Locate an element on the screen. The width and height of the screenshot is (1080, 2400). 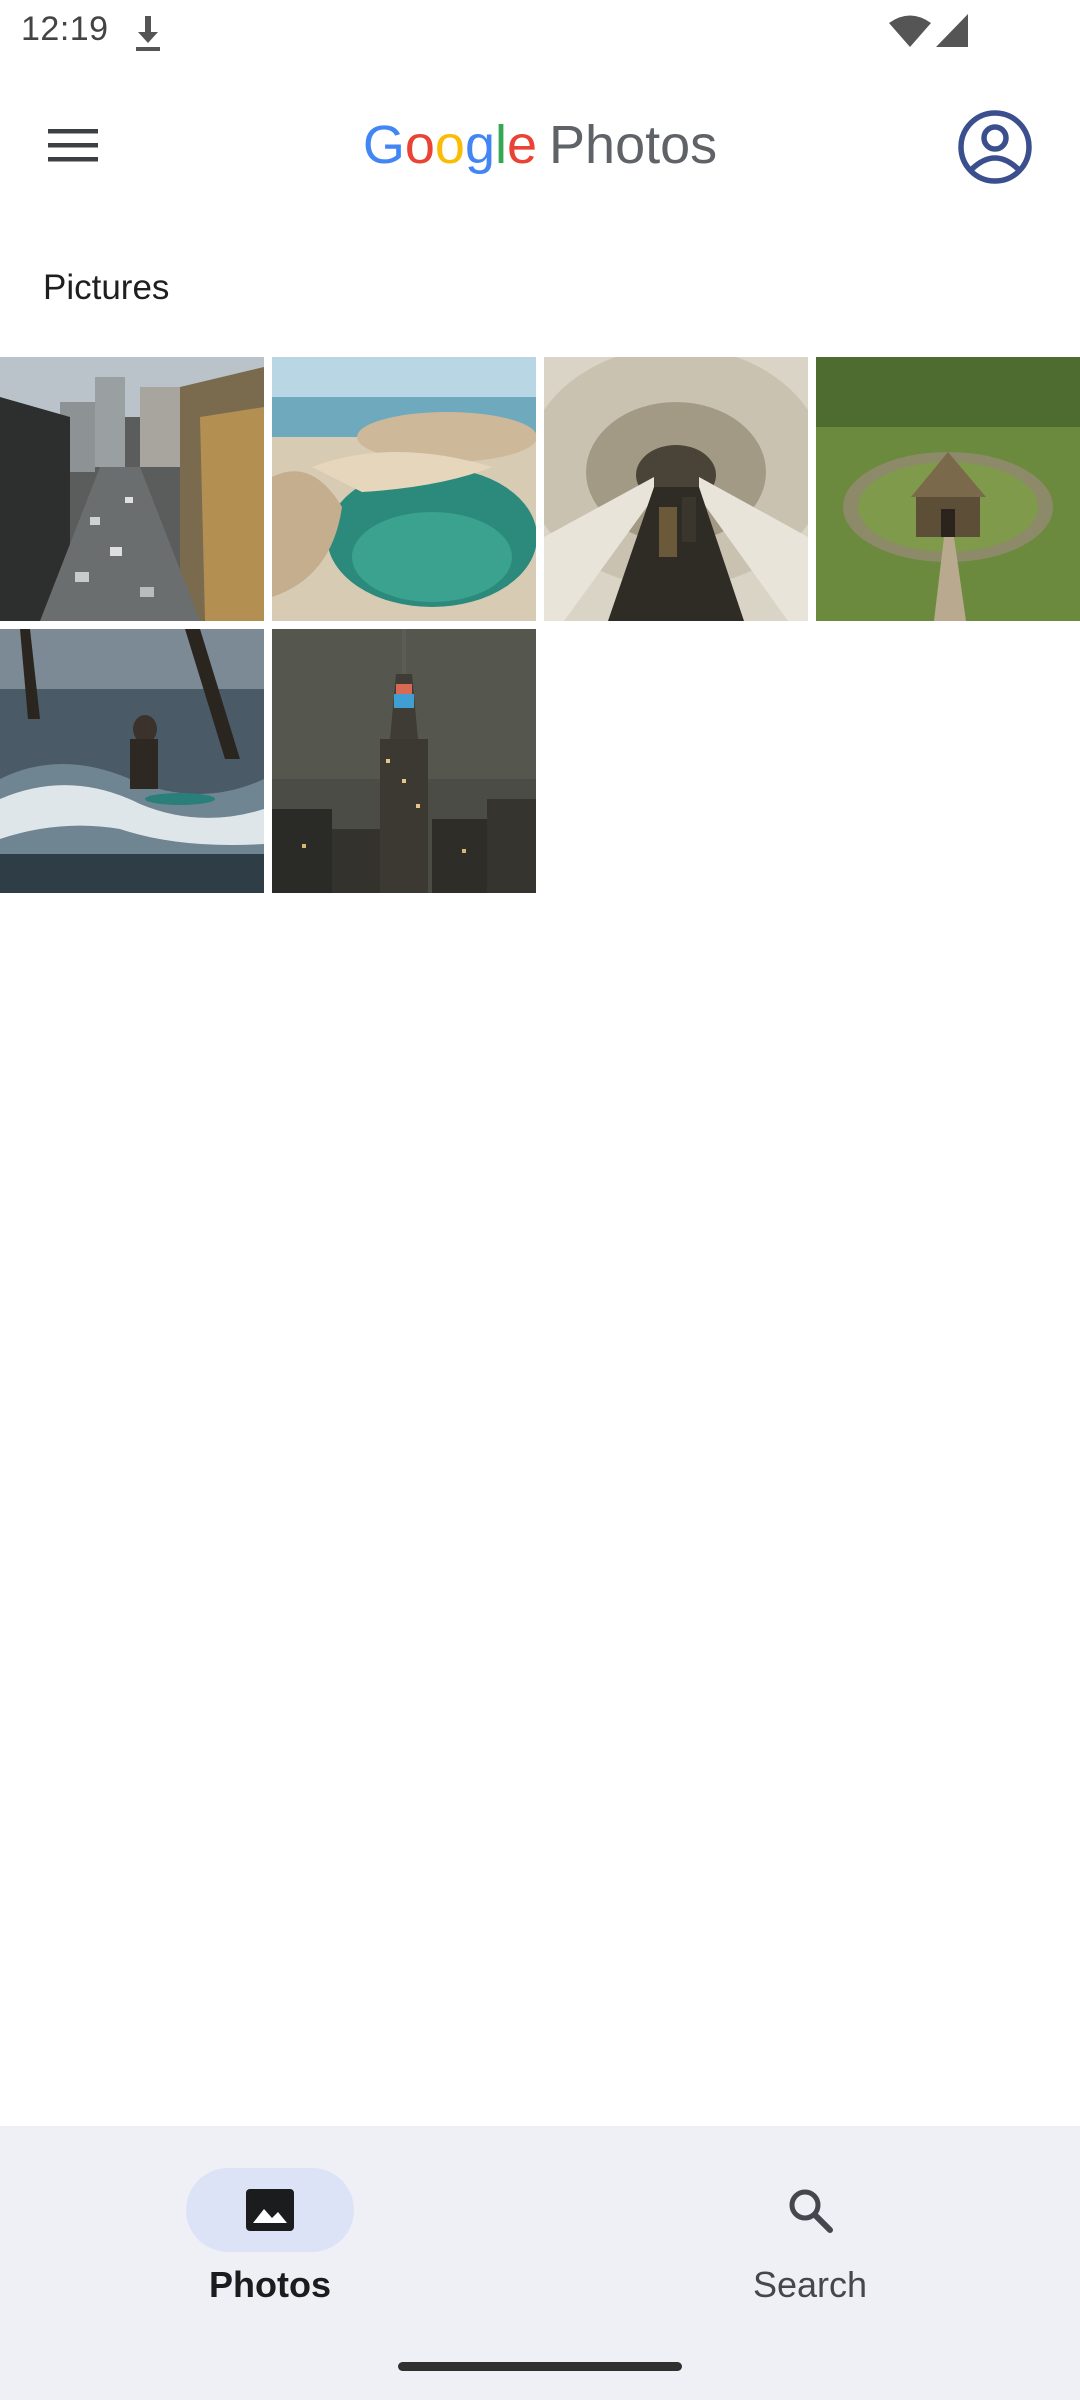
photo-city-street is located at coordinates (132, 489).